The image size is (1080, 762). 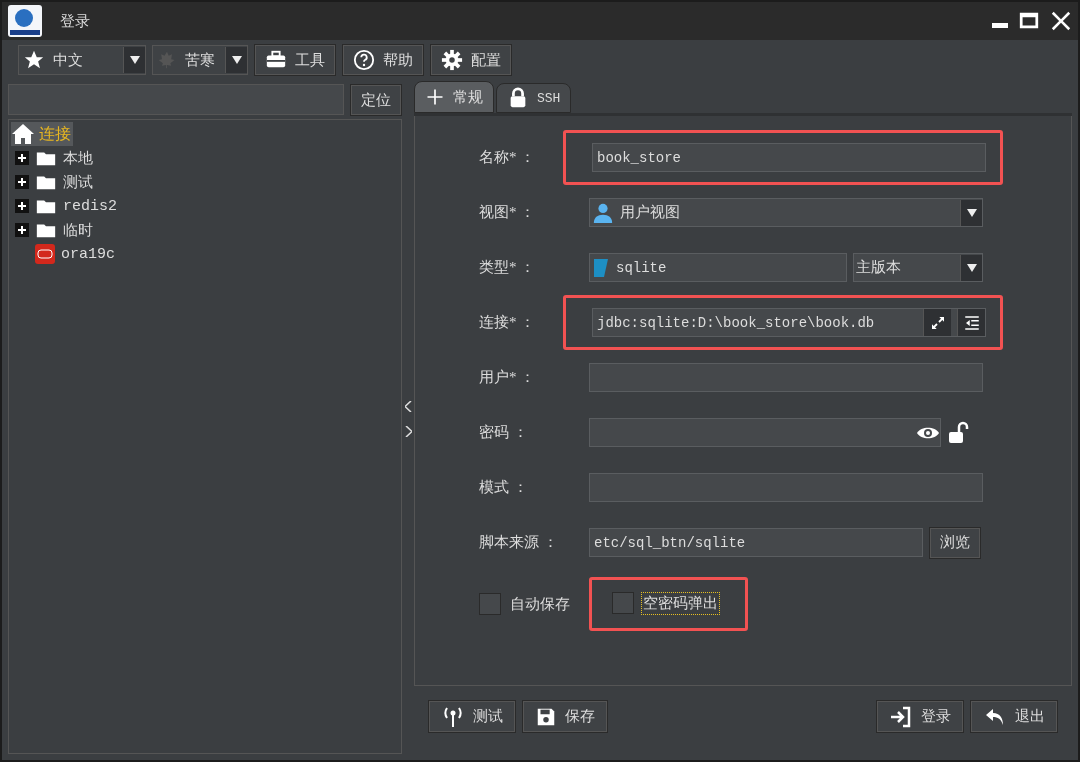 What do you see at coordinates (879, 267) in the screenshot?
I see `select-value: 主版本` at bounding box center [879, 267].